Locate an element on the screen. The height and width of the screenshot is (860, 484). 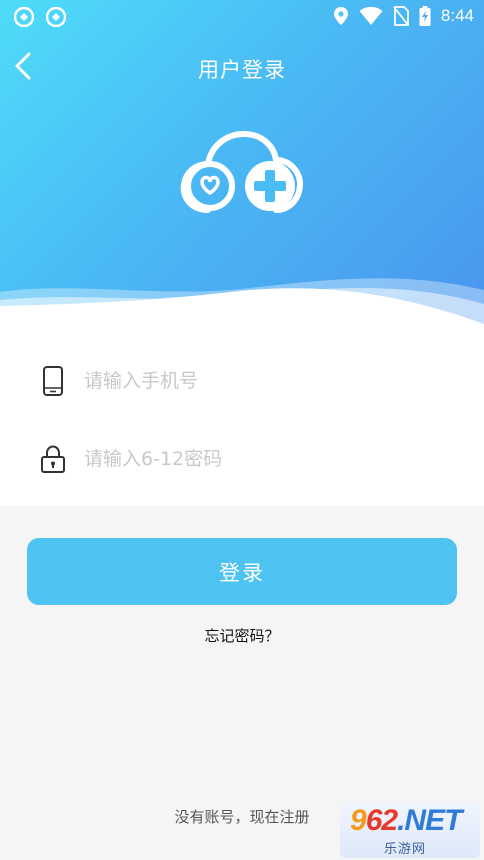
watermark-subtitle: 乐游网 is located at coordinates (405, 849).